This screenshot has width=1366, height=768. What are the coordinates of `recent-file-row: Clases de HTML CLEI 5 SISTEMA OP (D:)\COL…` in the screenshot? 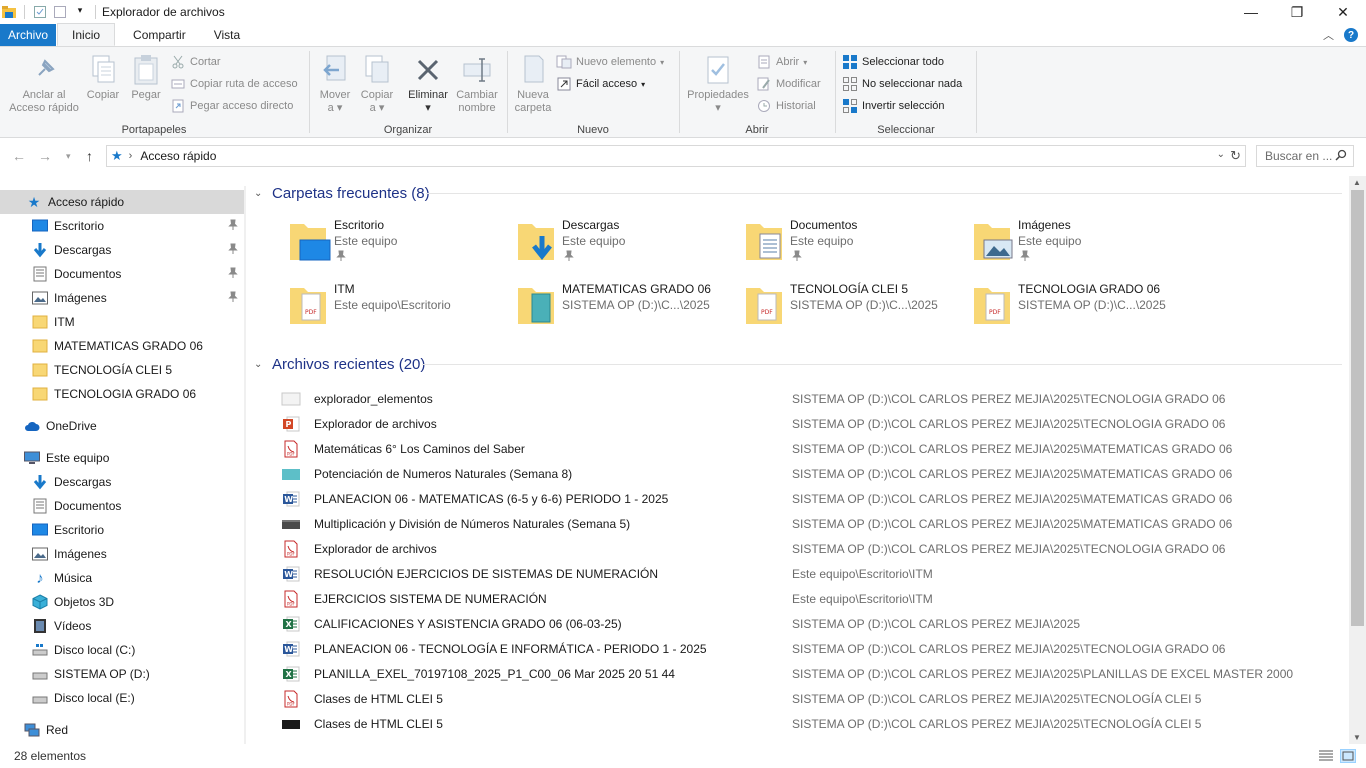 It's located at (810, 723).